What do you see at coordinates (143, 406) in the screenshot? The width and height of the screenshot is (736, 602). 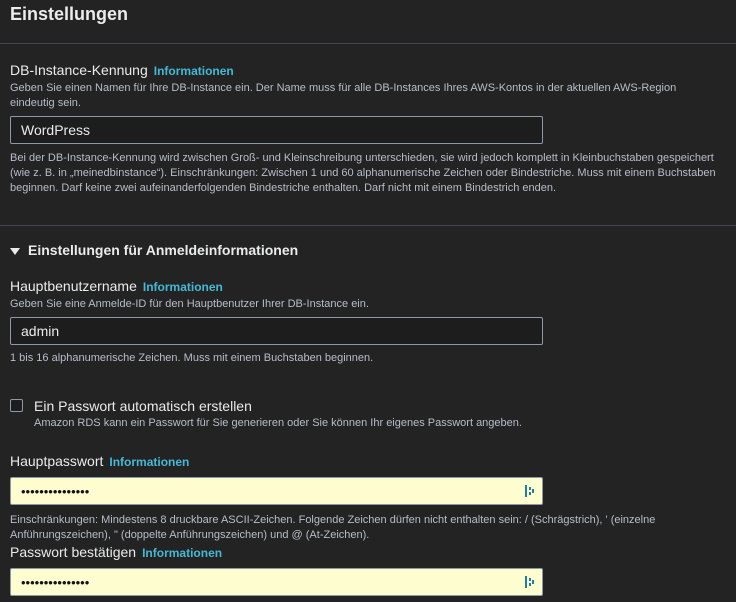 I see `auto-password-label: Ein Passwort automatisch erstellen` at bounding box center [143, 406].